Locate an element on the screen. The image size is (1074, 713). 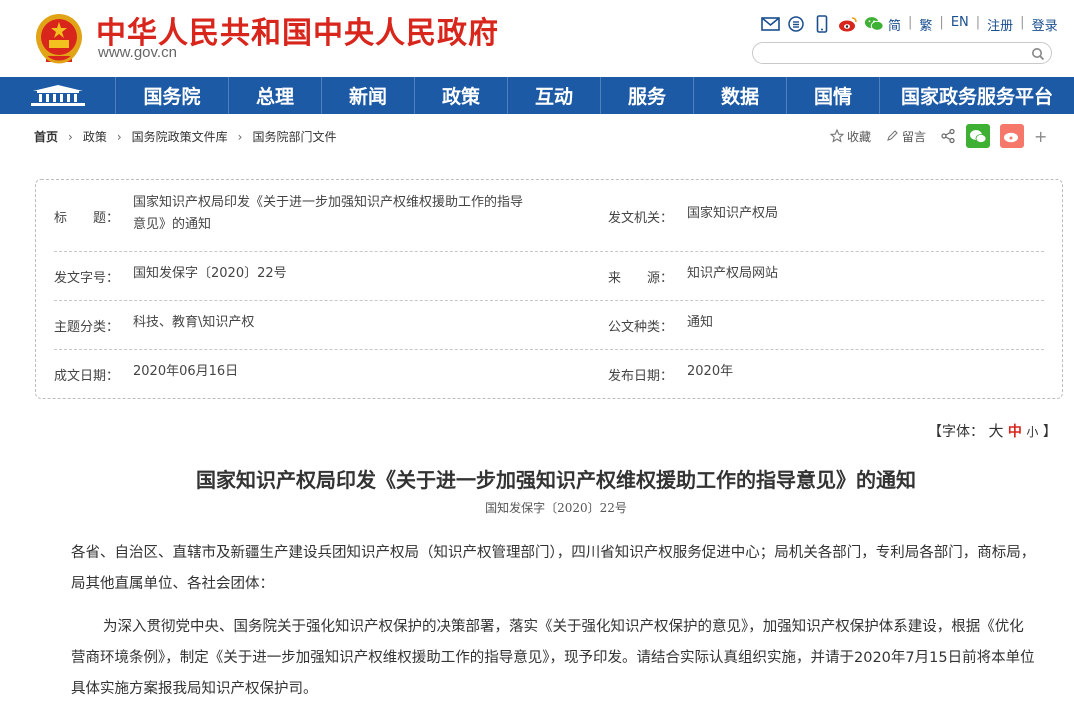
info-row: 成文日期： 2020年06月16日 发布日期： 2020年 is located at coordinates (549, 374).